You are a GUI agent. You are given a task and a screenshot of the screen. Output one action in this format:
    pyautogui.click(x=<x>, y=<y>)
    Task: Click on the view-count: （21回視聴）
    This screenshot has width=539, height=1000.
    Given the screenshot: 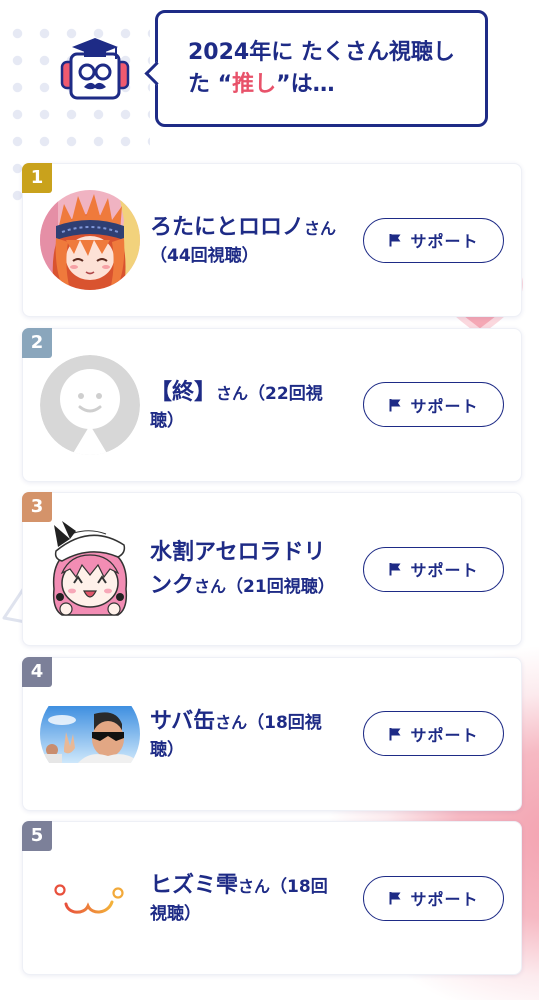 What is the action you would take?
    pyautogui.click(x=280, y=587)
    